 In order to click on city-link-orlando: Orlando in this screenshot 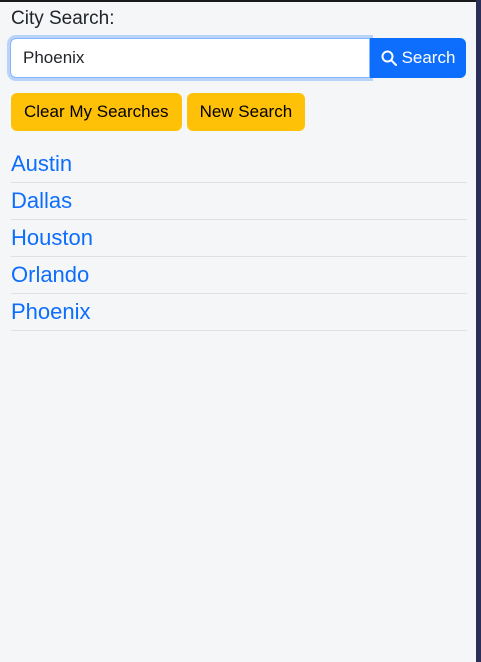, I will do `click(50, 275)`.